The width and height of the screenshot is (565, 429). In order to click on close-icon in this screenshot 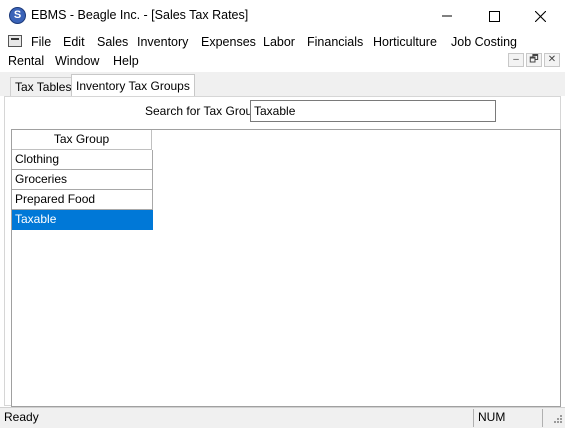, I will do `click(540, 16)`.